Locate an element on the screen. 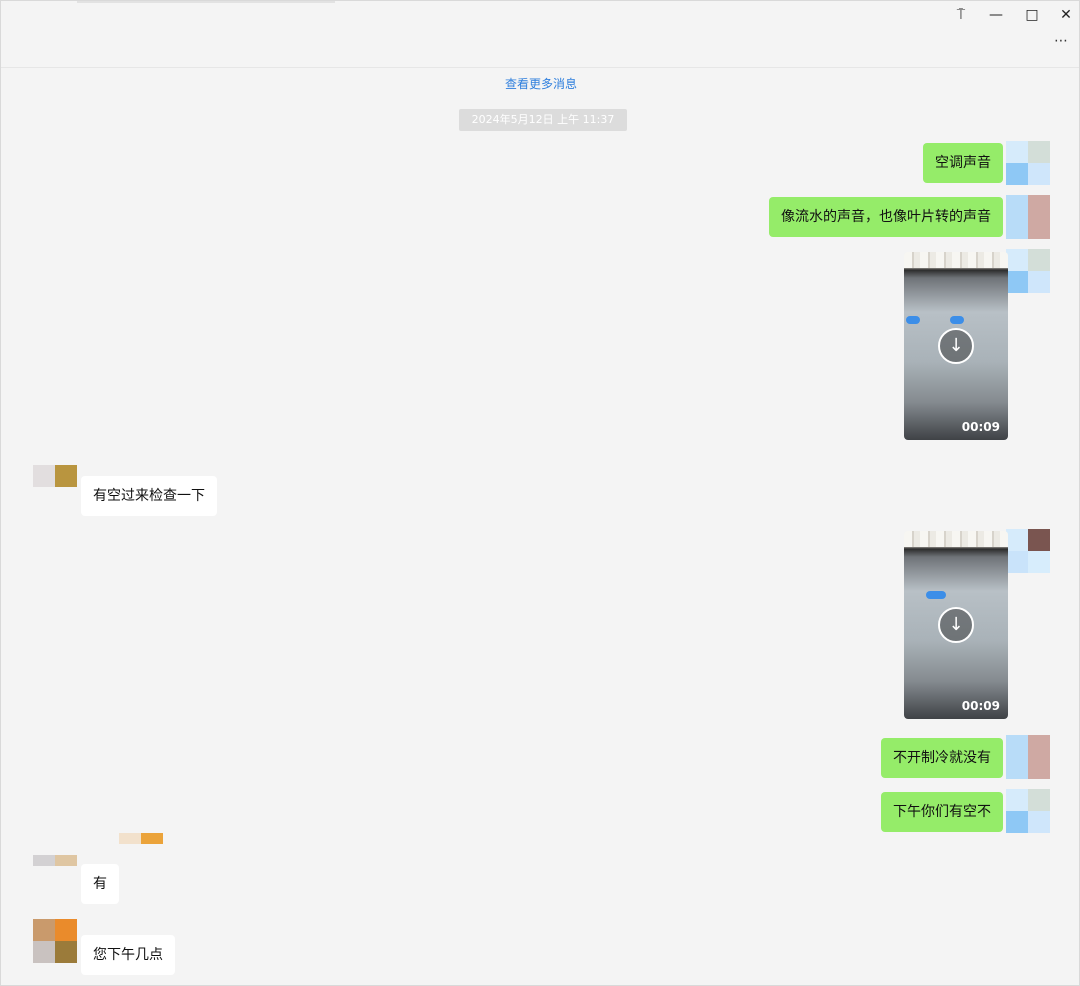  message-timestamp: 2024年5月12日 上午 11:37 is located at coordinates (543, 120).